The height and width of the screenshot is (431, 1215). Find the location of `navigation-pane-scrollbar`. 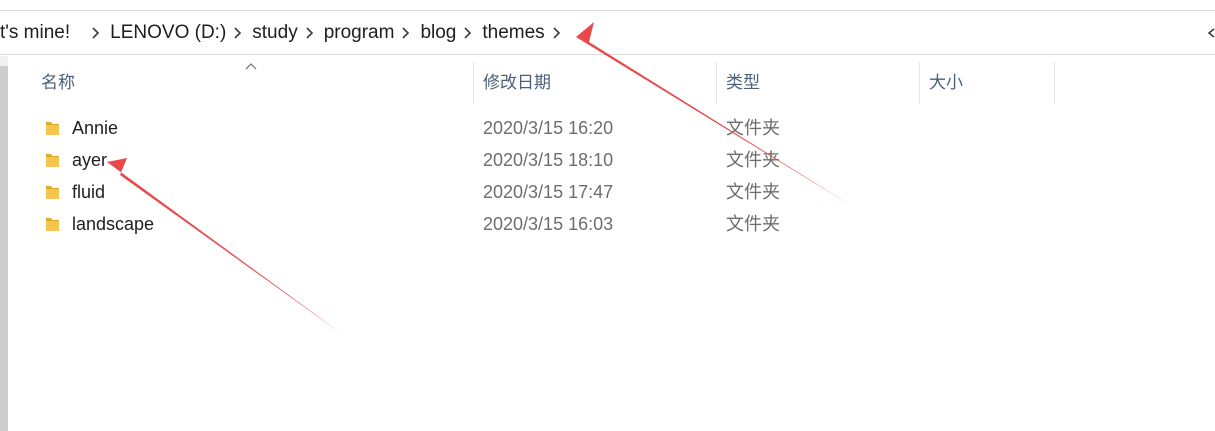

navigation-pane-scrollbar is located at coordinates (4, 243).